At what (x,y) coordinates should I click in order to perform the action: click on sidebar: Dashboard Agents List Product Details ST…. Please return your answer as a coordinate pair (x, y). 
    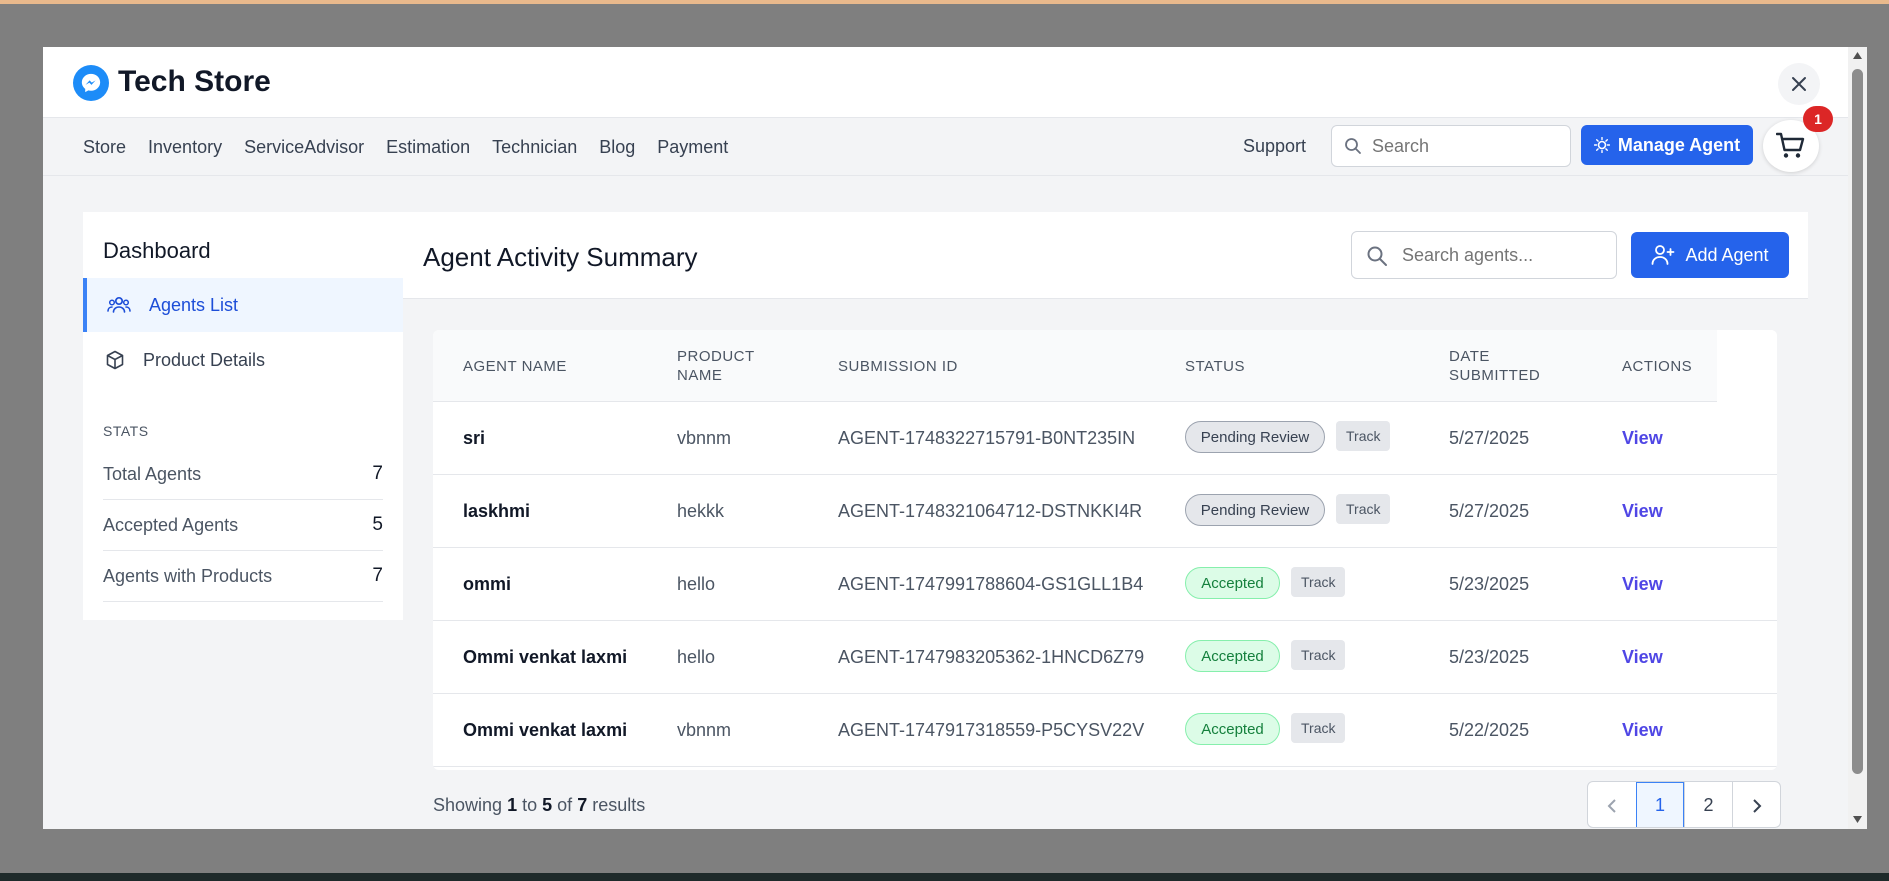
    Looking at the image, I should click on (243, 416).